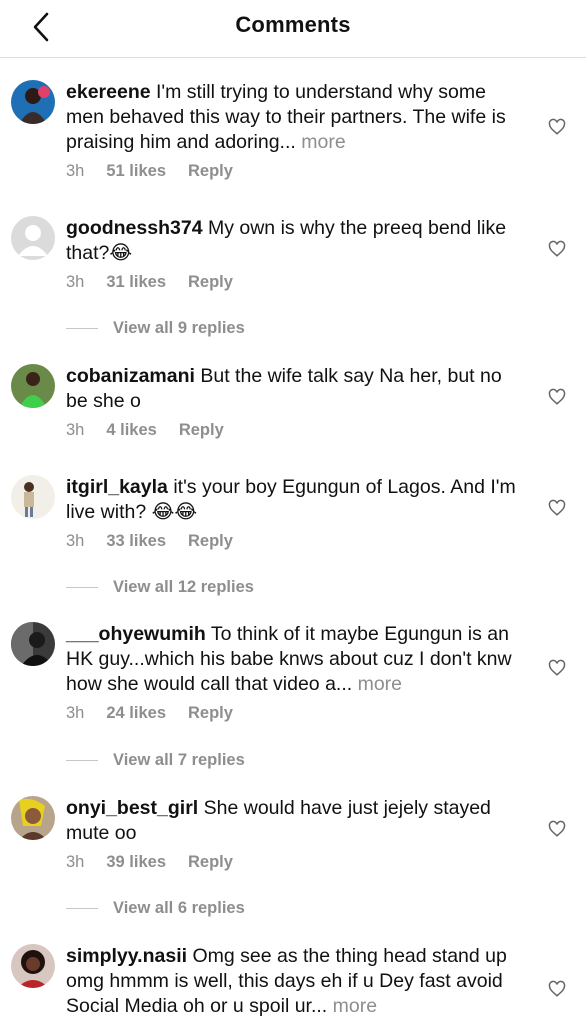 Image resolution: width=586 pixels, height=1024 pixels. I want to click on comment-likes: 51 likes, so click(136, 171).